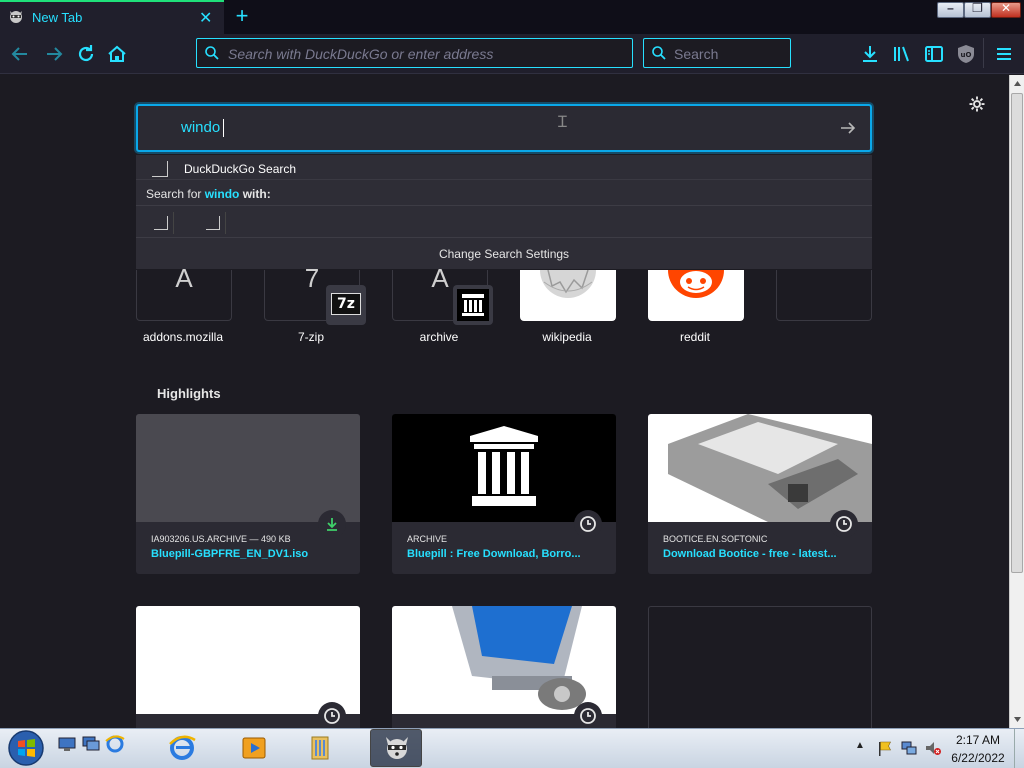  What do you see at coordinates (91, 744) in the screenshot?
I see `window-switcher-quicklaunch-icon` at bounding box center [91, 744].